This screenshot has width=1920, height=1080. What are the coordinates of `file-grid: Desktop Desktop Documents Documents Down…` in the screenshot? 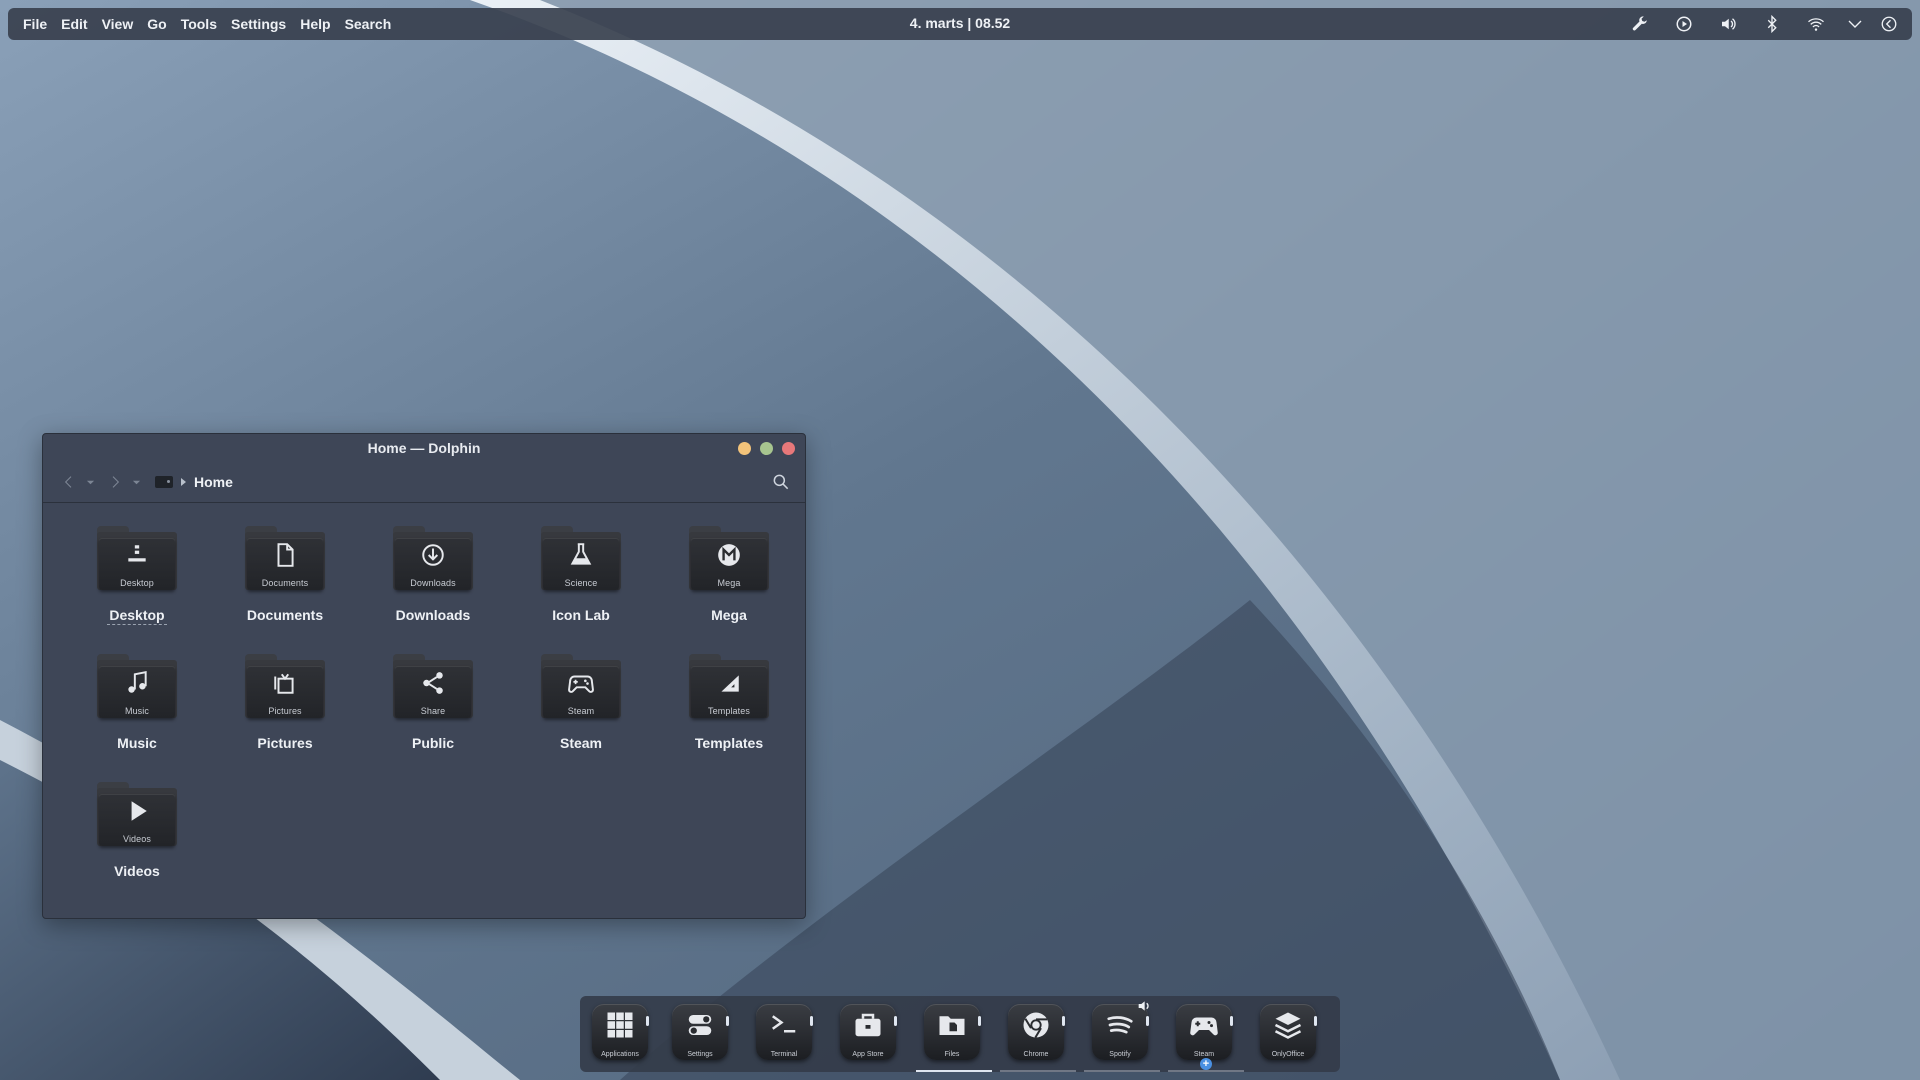 It's located at (433, 716).